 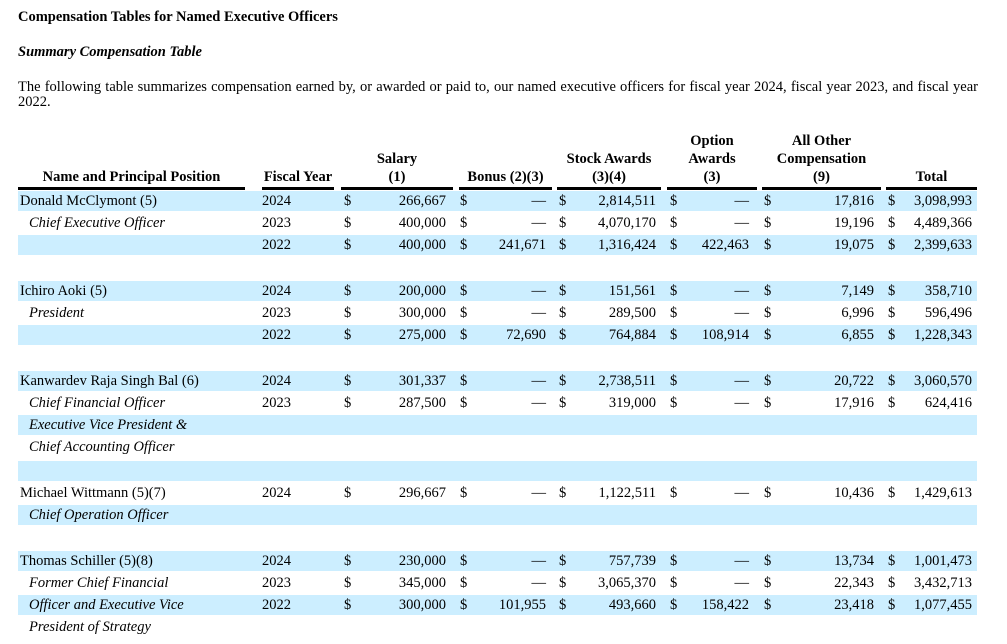 What do you see at coordinates (943, 605) in the screenshot?
I see `total-cell: 1,077,455` at bounding box center [943, 605].